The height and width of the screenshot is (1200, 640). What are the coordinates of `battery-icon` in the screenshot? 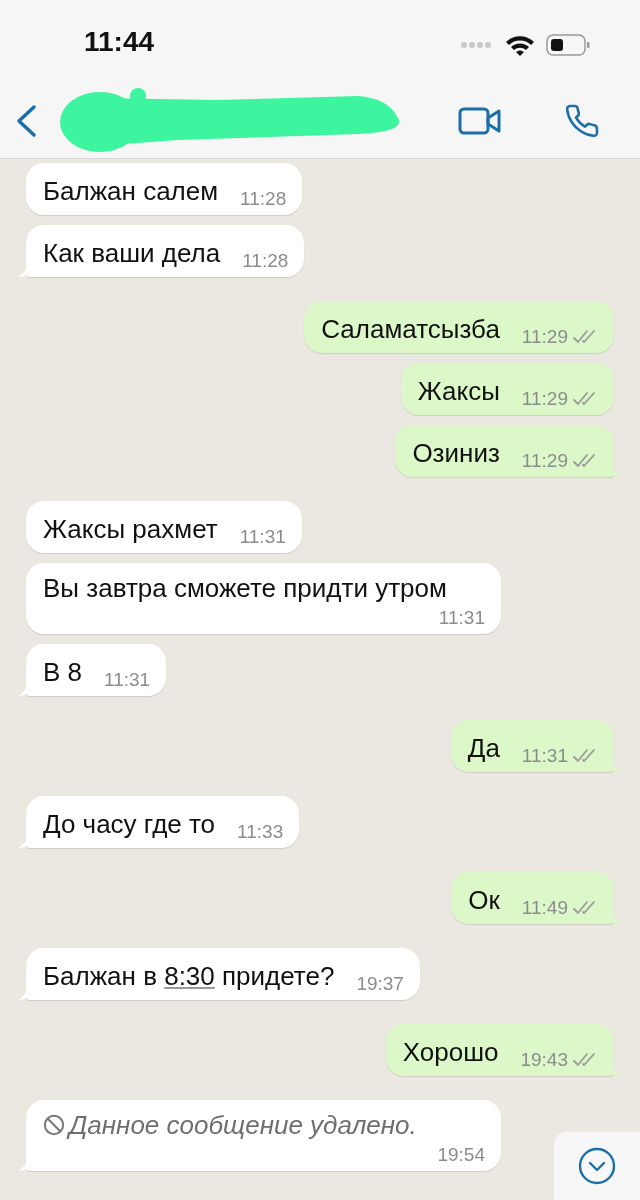 It's located at (568, 45).